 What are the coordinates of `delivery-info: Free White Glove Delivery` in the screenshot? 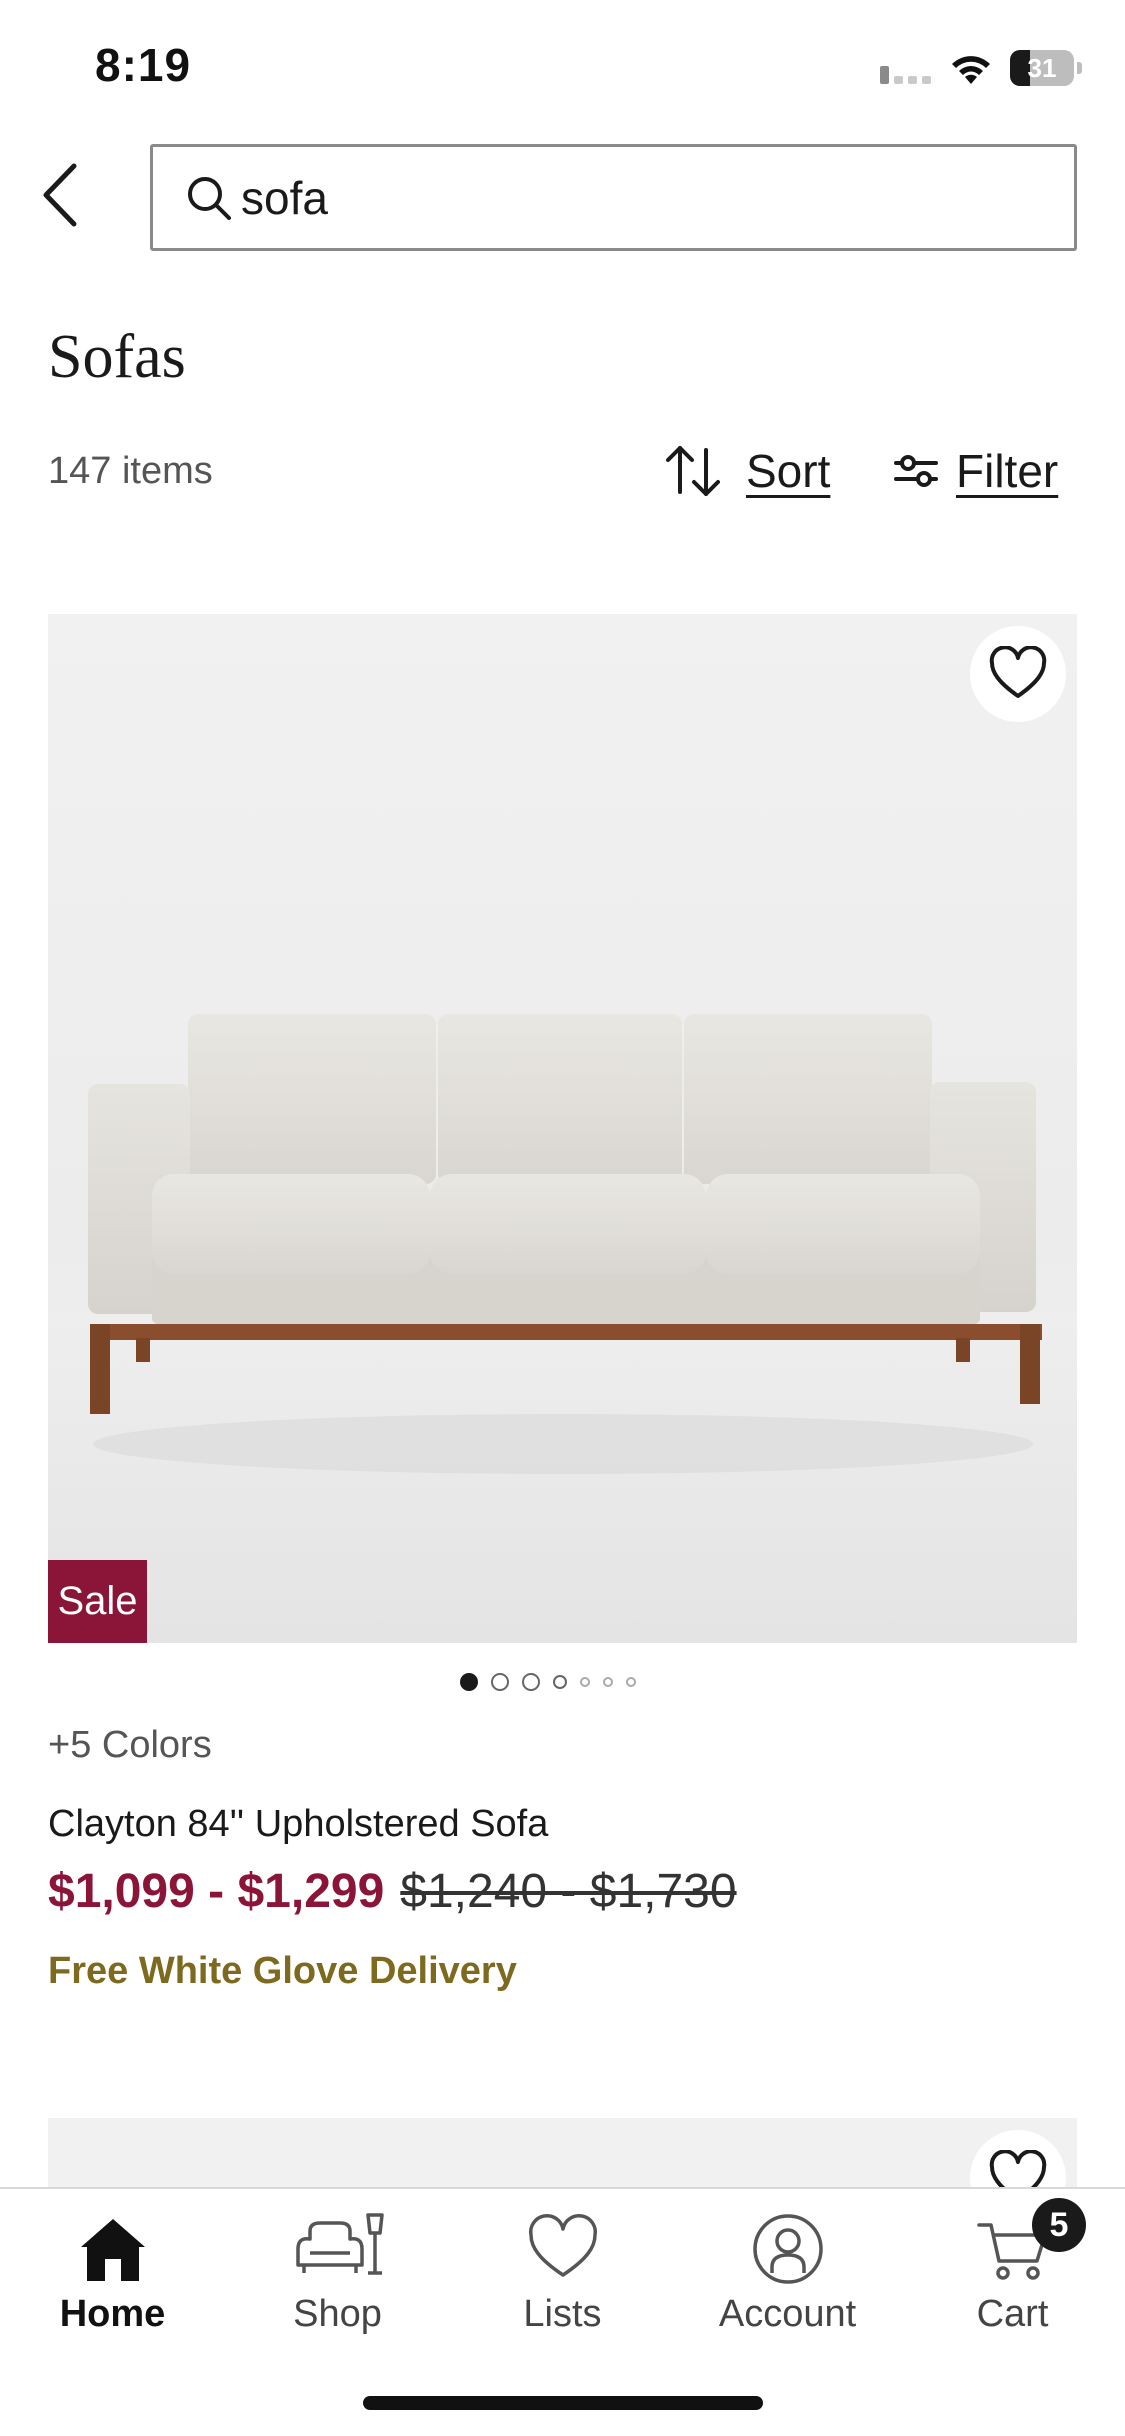 It's located at (282, 1971).